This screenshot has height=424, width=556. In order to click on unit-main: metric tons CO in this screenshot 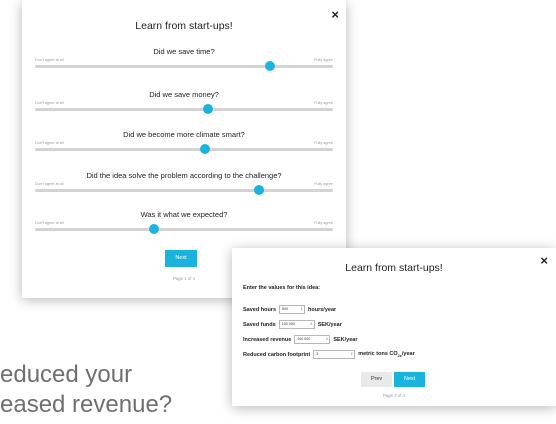, I will do `click(378, 353)`.